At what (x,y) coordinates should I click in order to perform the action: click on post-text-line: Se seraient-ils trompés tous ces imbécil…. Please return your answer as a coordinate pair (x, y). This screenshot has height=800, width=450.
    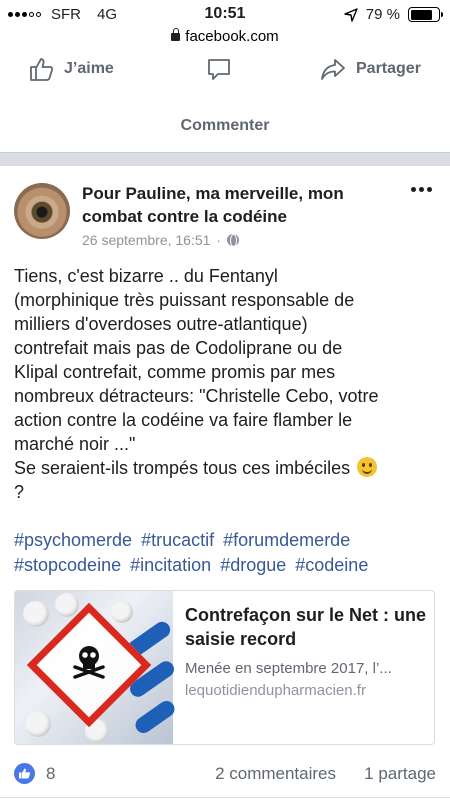
    Looking at the image, I should click on (182, 468).